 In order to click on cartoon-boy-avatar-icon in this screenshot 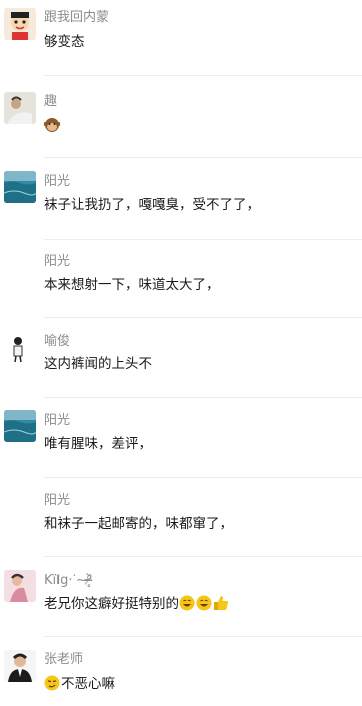, I will do `click(20, 24)`.